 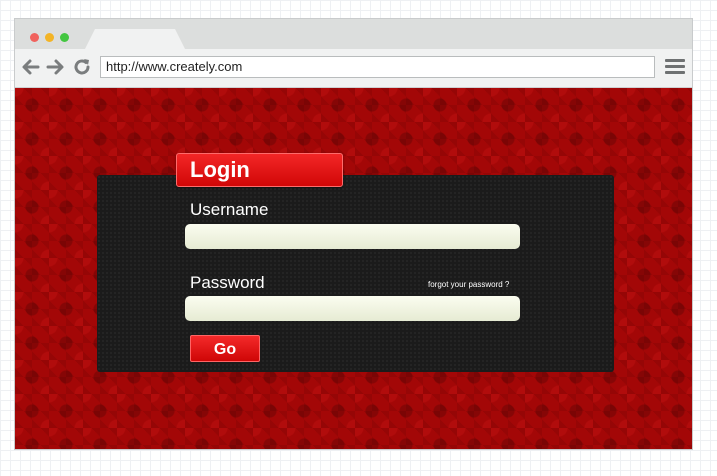 I want to click on browser-toolbar: http://www.creately.com, so click(x=353, y=68).